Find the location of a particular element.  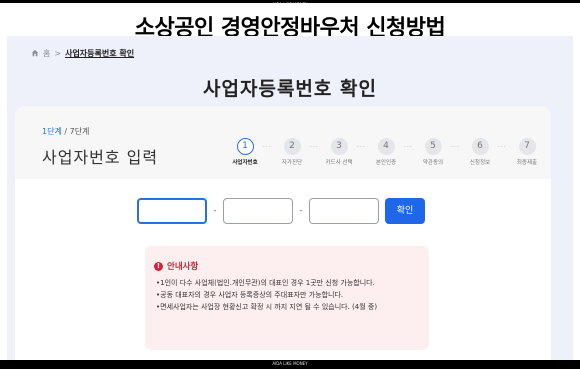

step-label: 자가진단 is located at coordinates (292, 163).